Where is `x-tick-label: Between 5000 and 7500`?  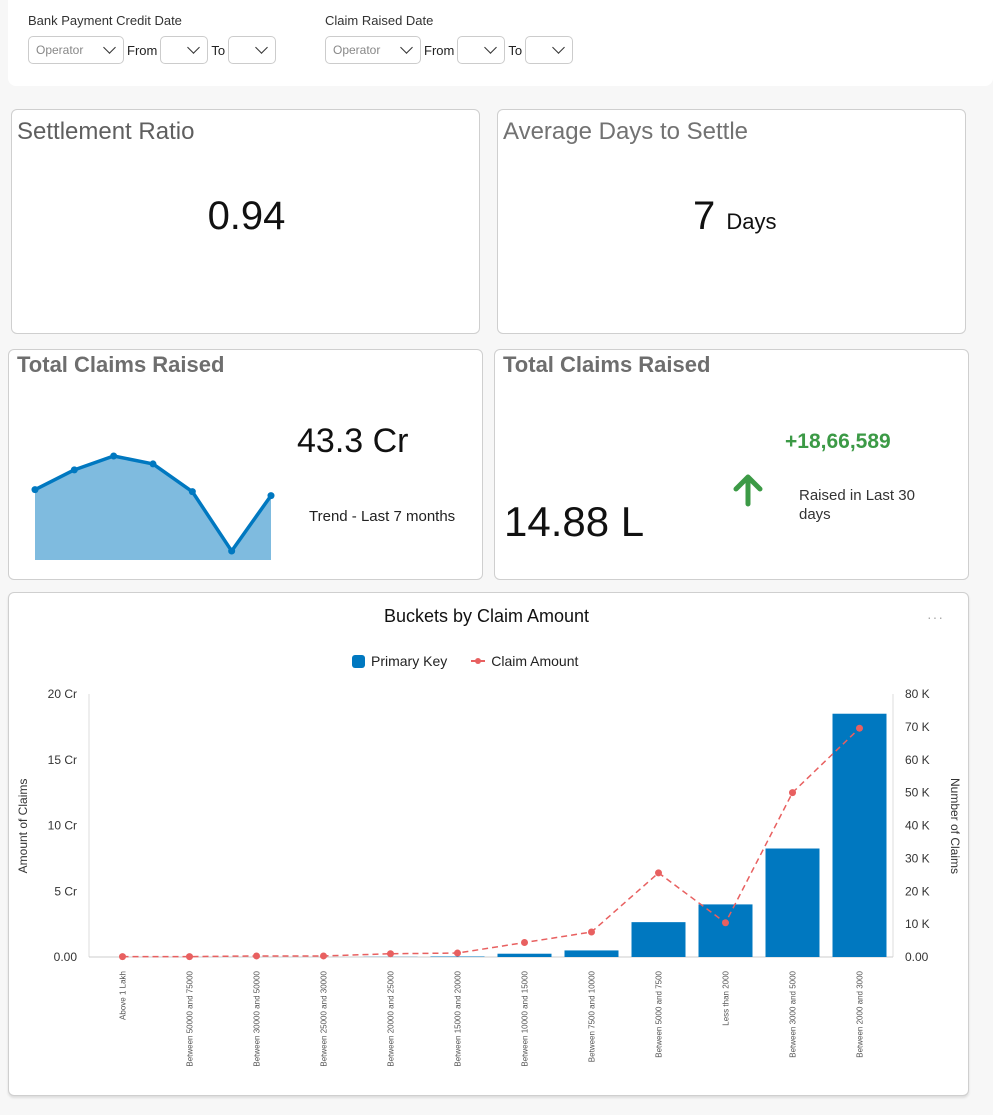
x-tick-label: Between 5000 and 7500 is located at coordinates (659, 1013).